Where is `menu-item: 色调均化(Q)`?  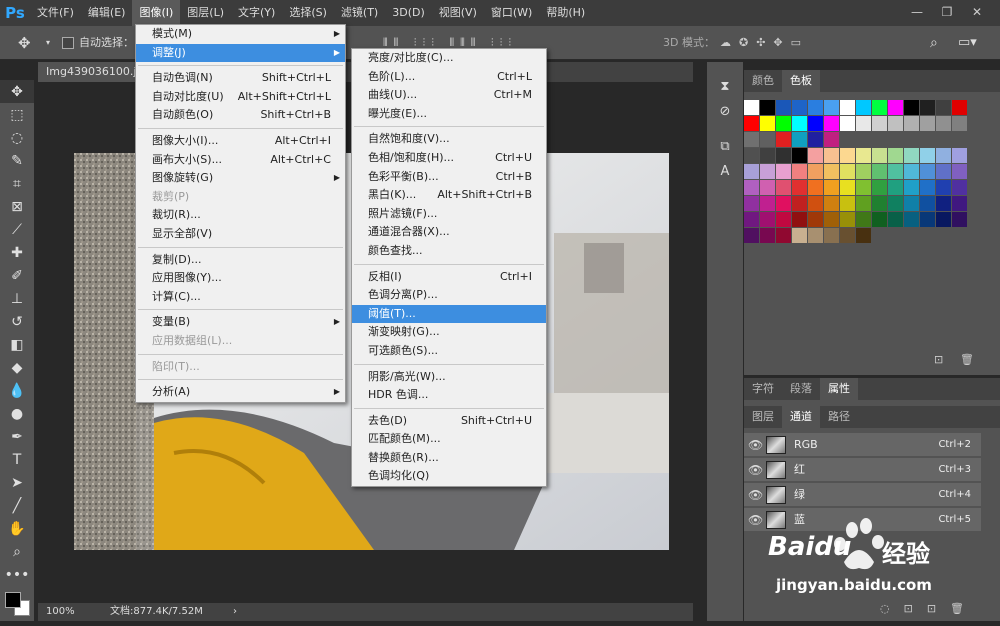 menu-item: 色调均化(Q) is located at coordinates (449, 476).